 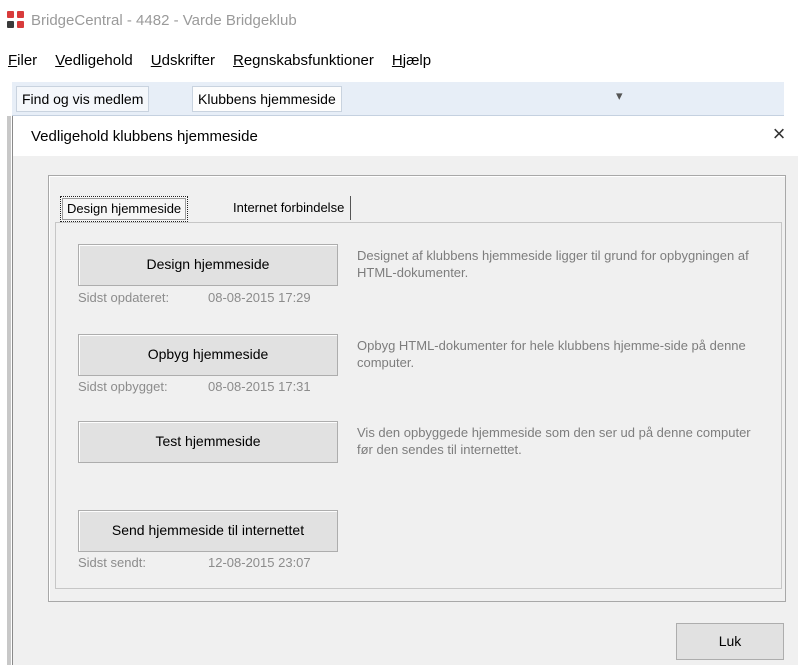 I want to click on menu-vedligehold: Vedligehold, so click(x=94, y=60).